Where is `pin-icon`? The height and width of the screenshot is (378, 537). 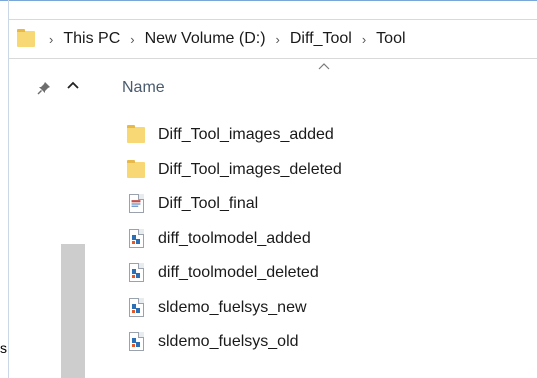 pin-icon is located at coordinates (44, 88).